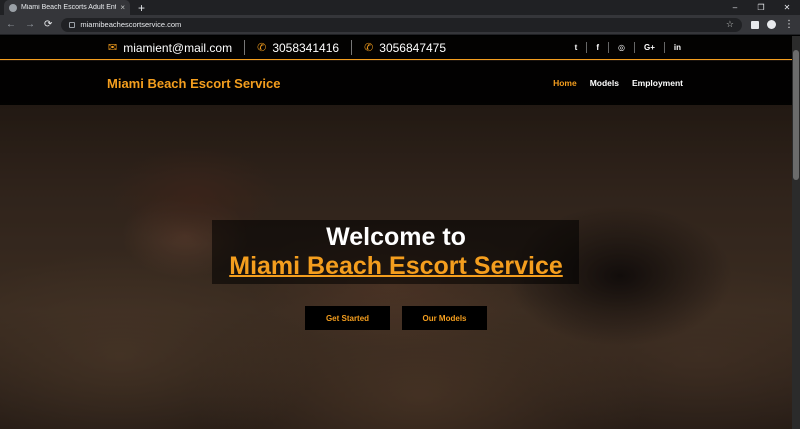 This screenshot has height=429, width=800. Describe the element at coordinates (796, 115) in the screenshot. I see `scrollbar-thumb` at that location.